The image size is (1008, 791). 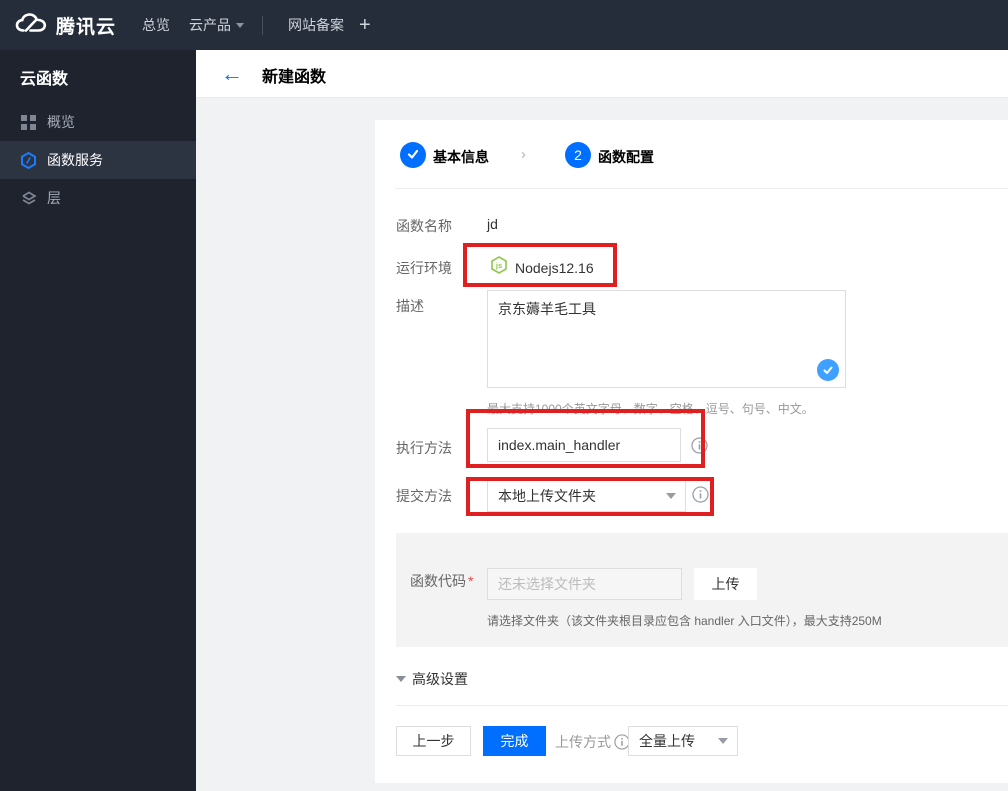 I want to click on nav-cloud-products: 云产品, so click(x=216, y=25).